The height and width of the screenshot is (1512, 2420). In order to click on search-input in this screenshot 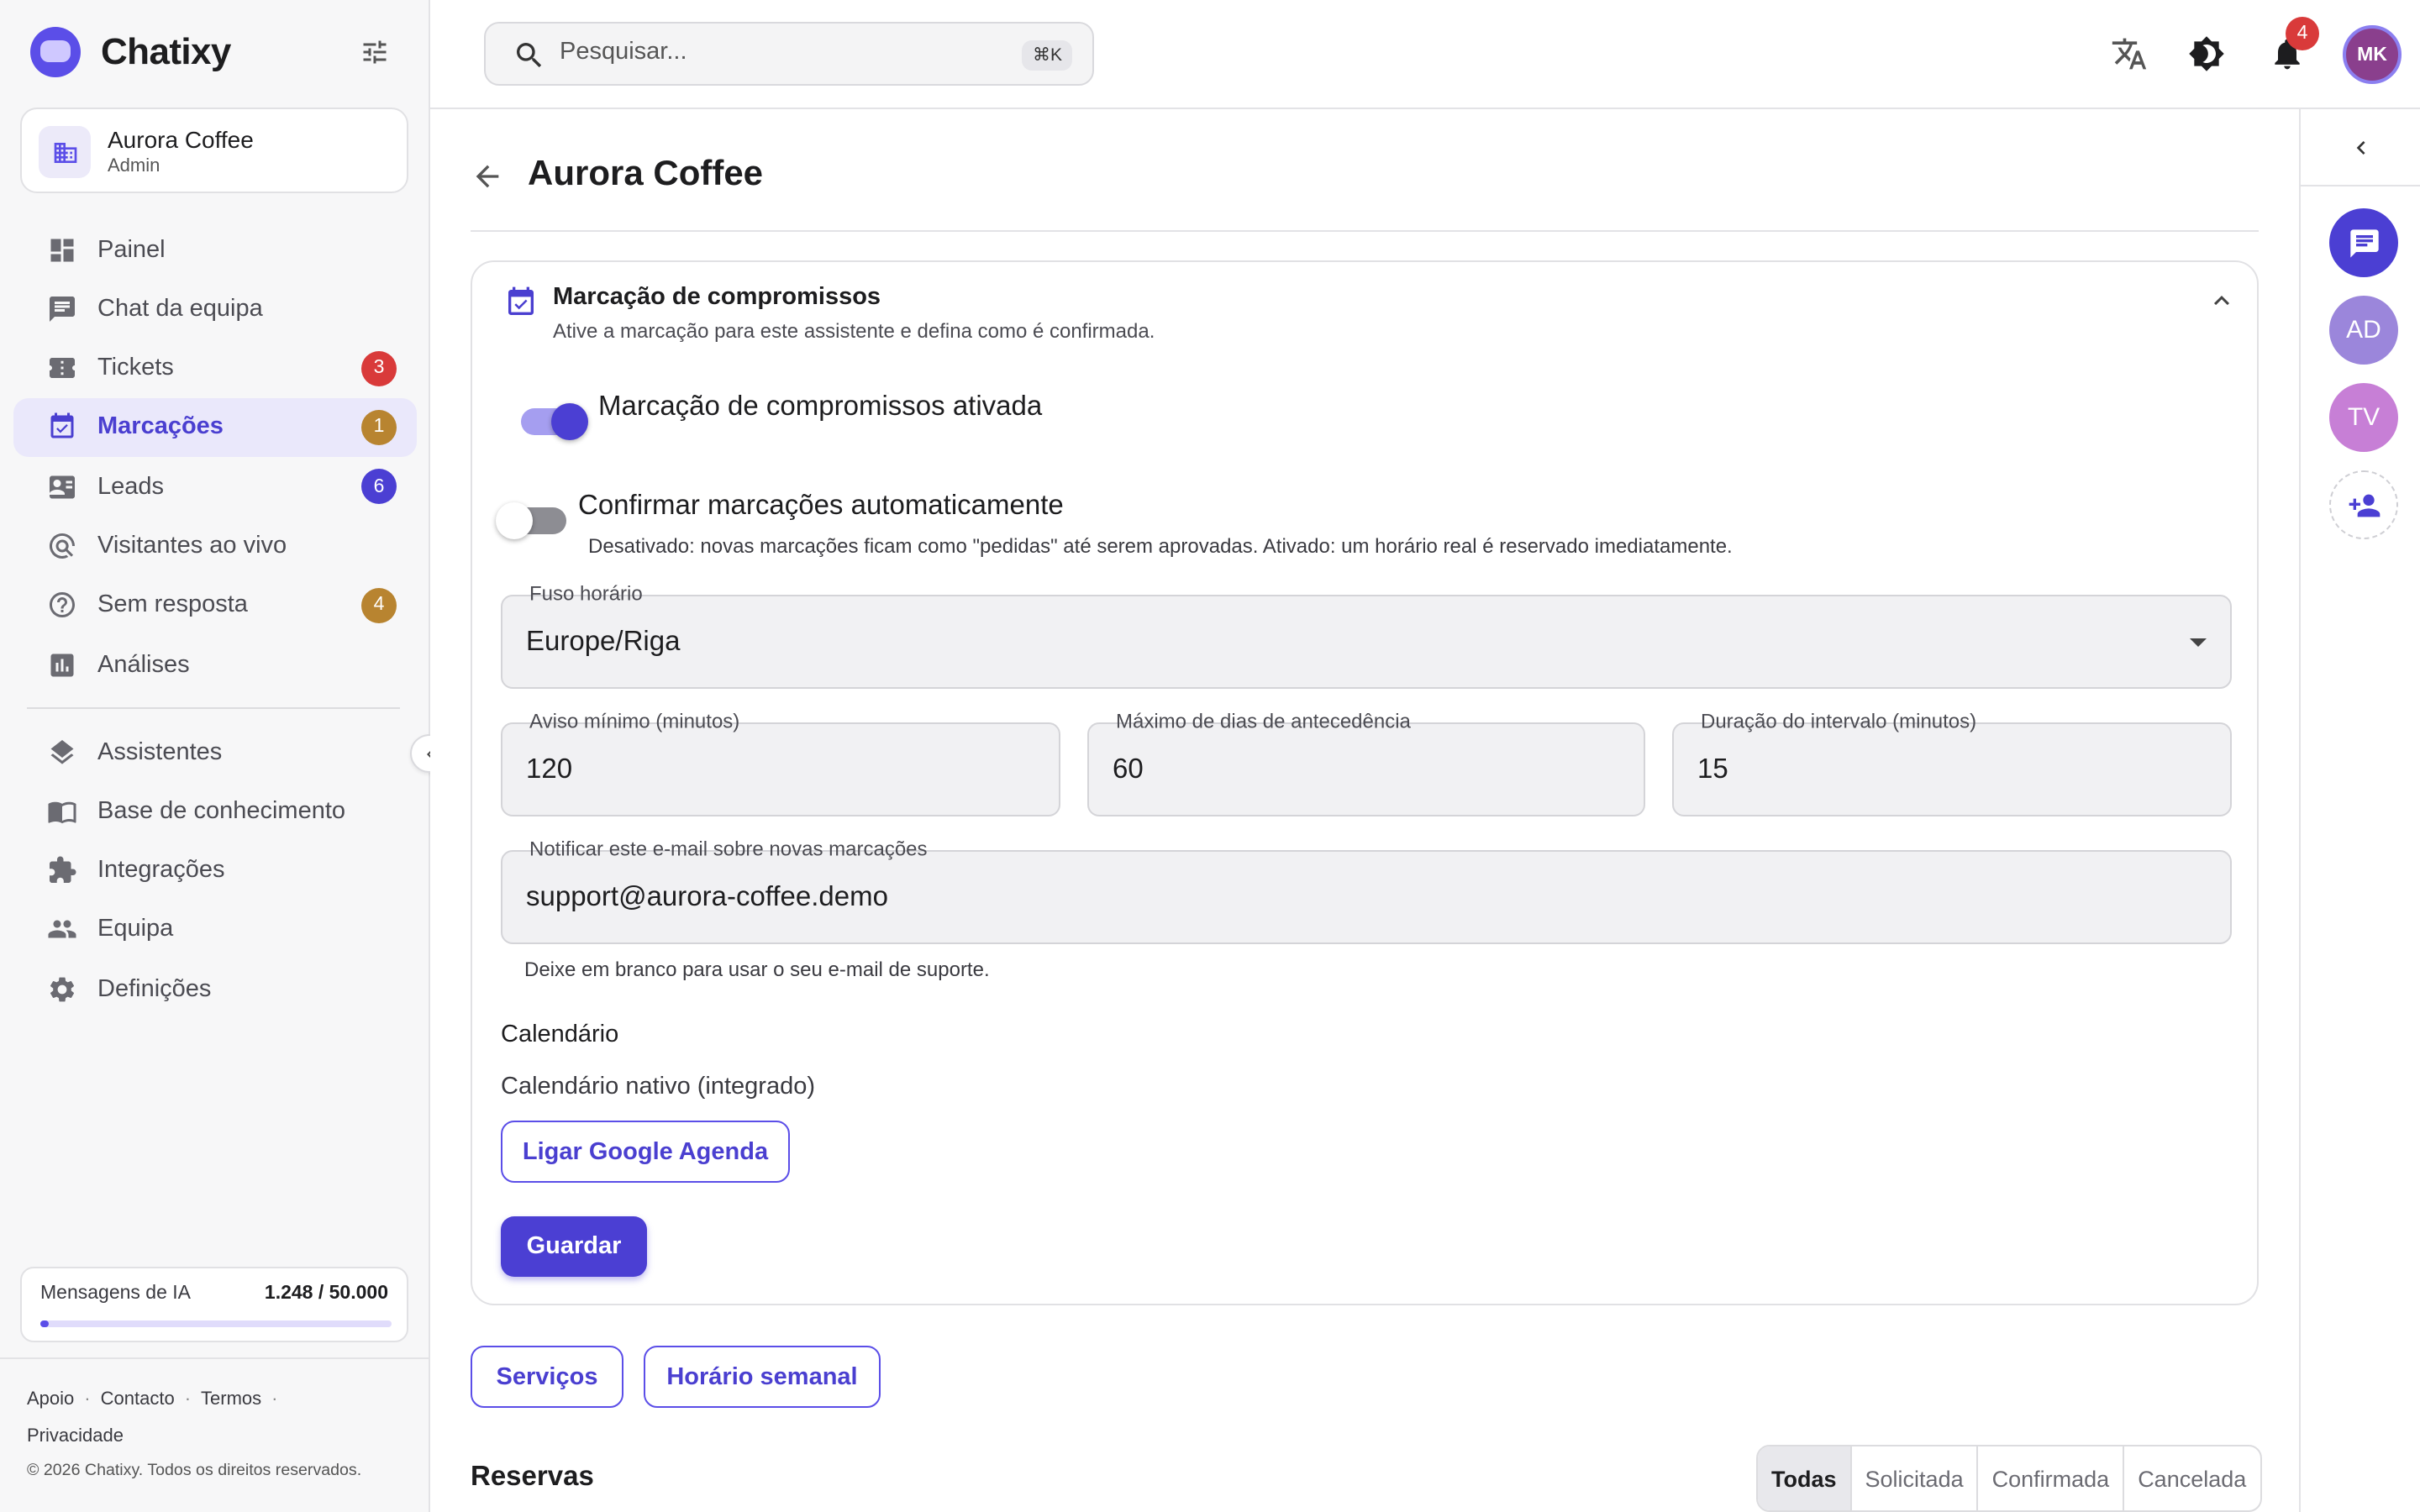, I will do `click(770, 52)`.